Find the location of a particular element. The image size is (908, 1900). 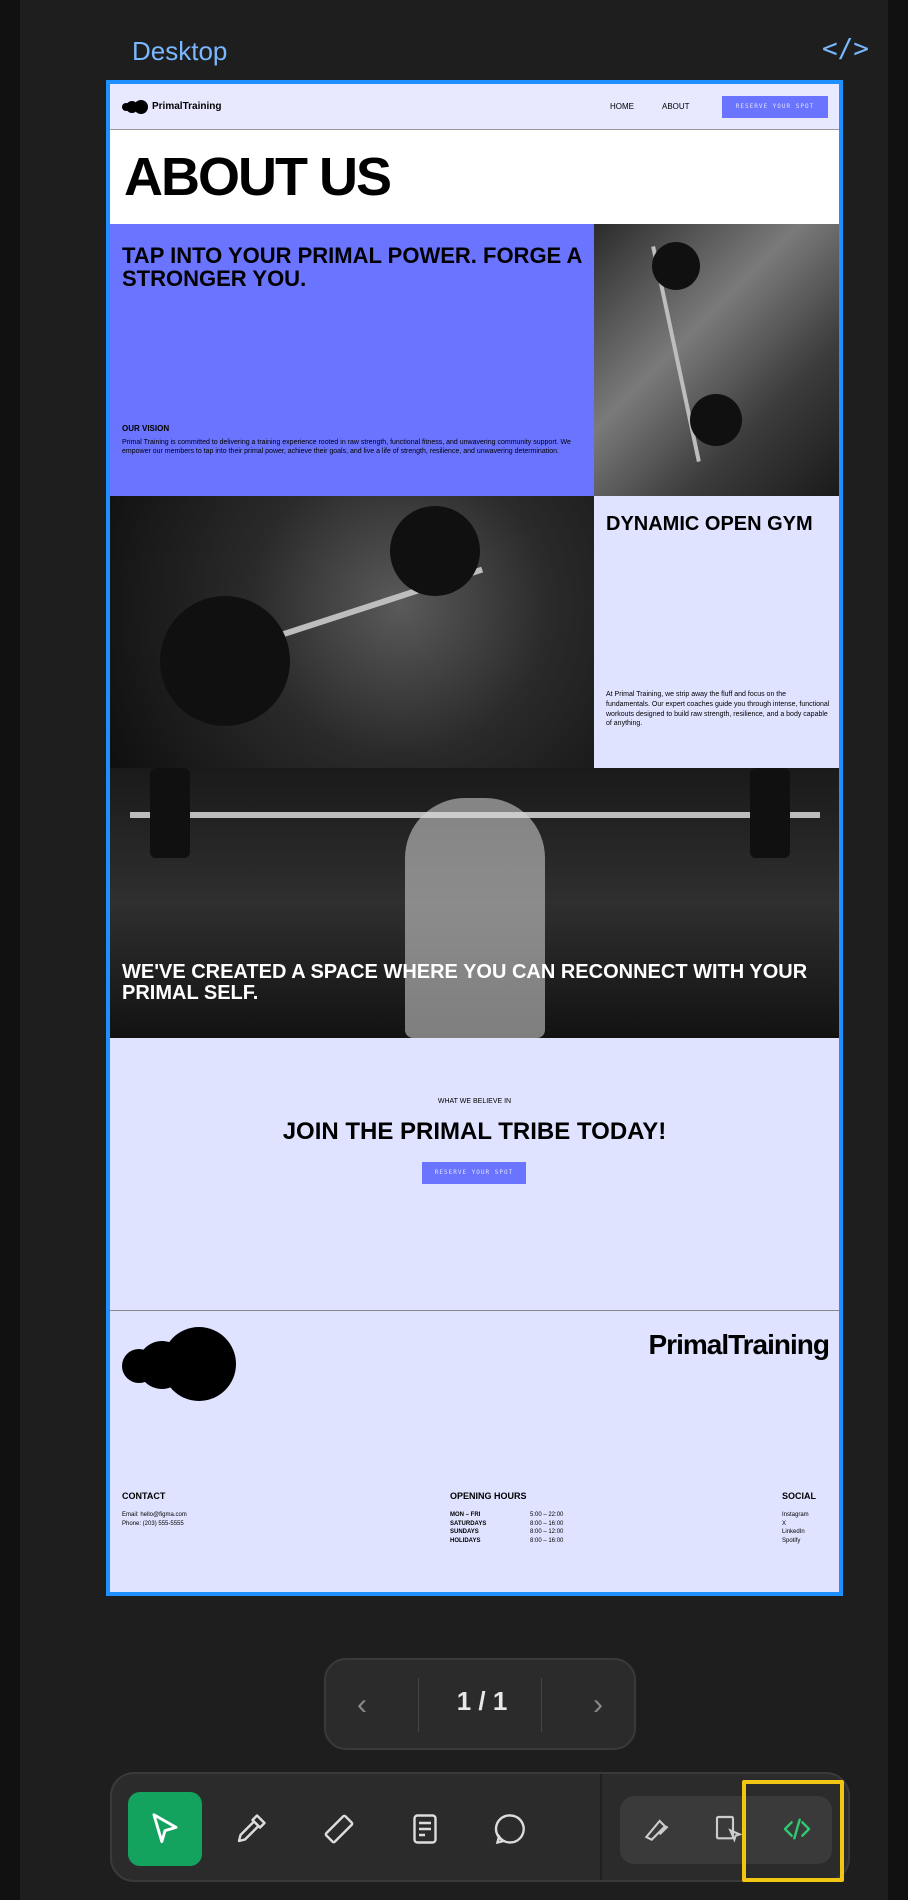

annotate-icon is located at coordinates (425, 1829).